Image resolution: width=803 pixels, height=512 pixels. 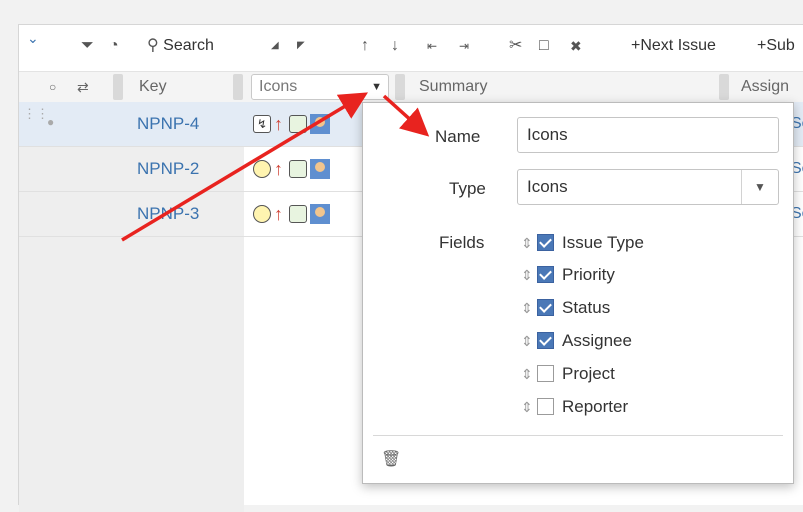 What do you see at coordinates (83, 87) in the screenshot?
I see `swap-icon: ⇄` at bounding box center [83, 87].